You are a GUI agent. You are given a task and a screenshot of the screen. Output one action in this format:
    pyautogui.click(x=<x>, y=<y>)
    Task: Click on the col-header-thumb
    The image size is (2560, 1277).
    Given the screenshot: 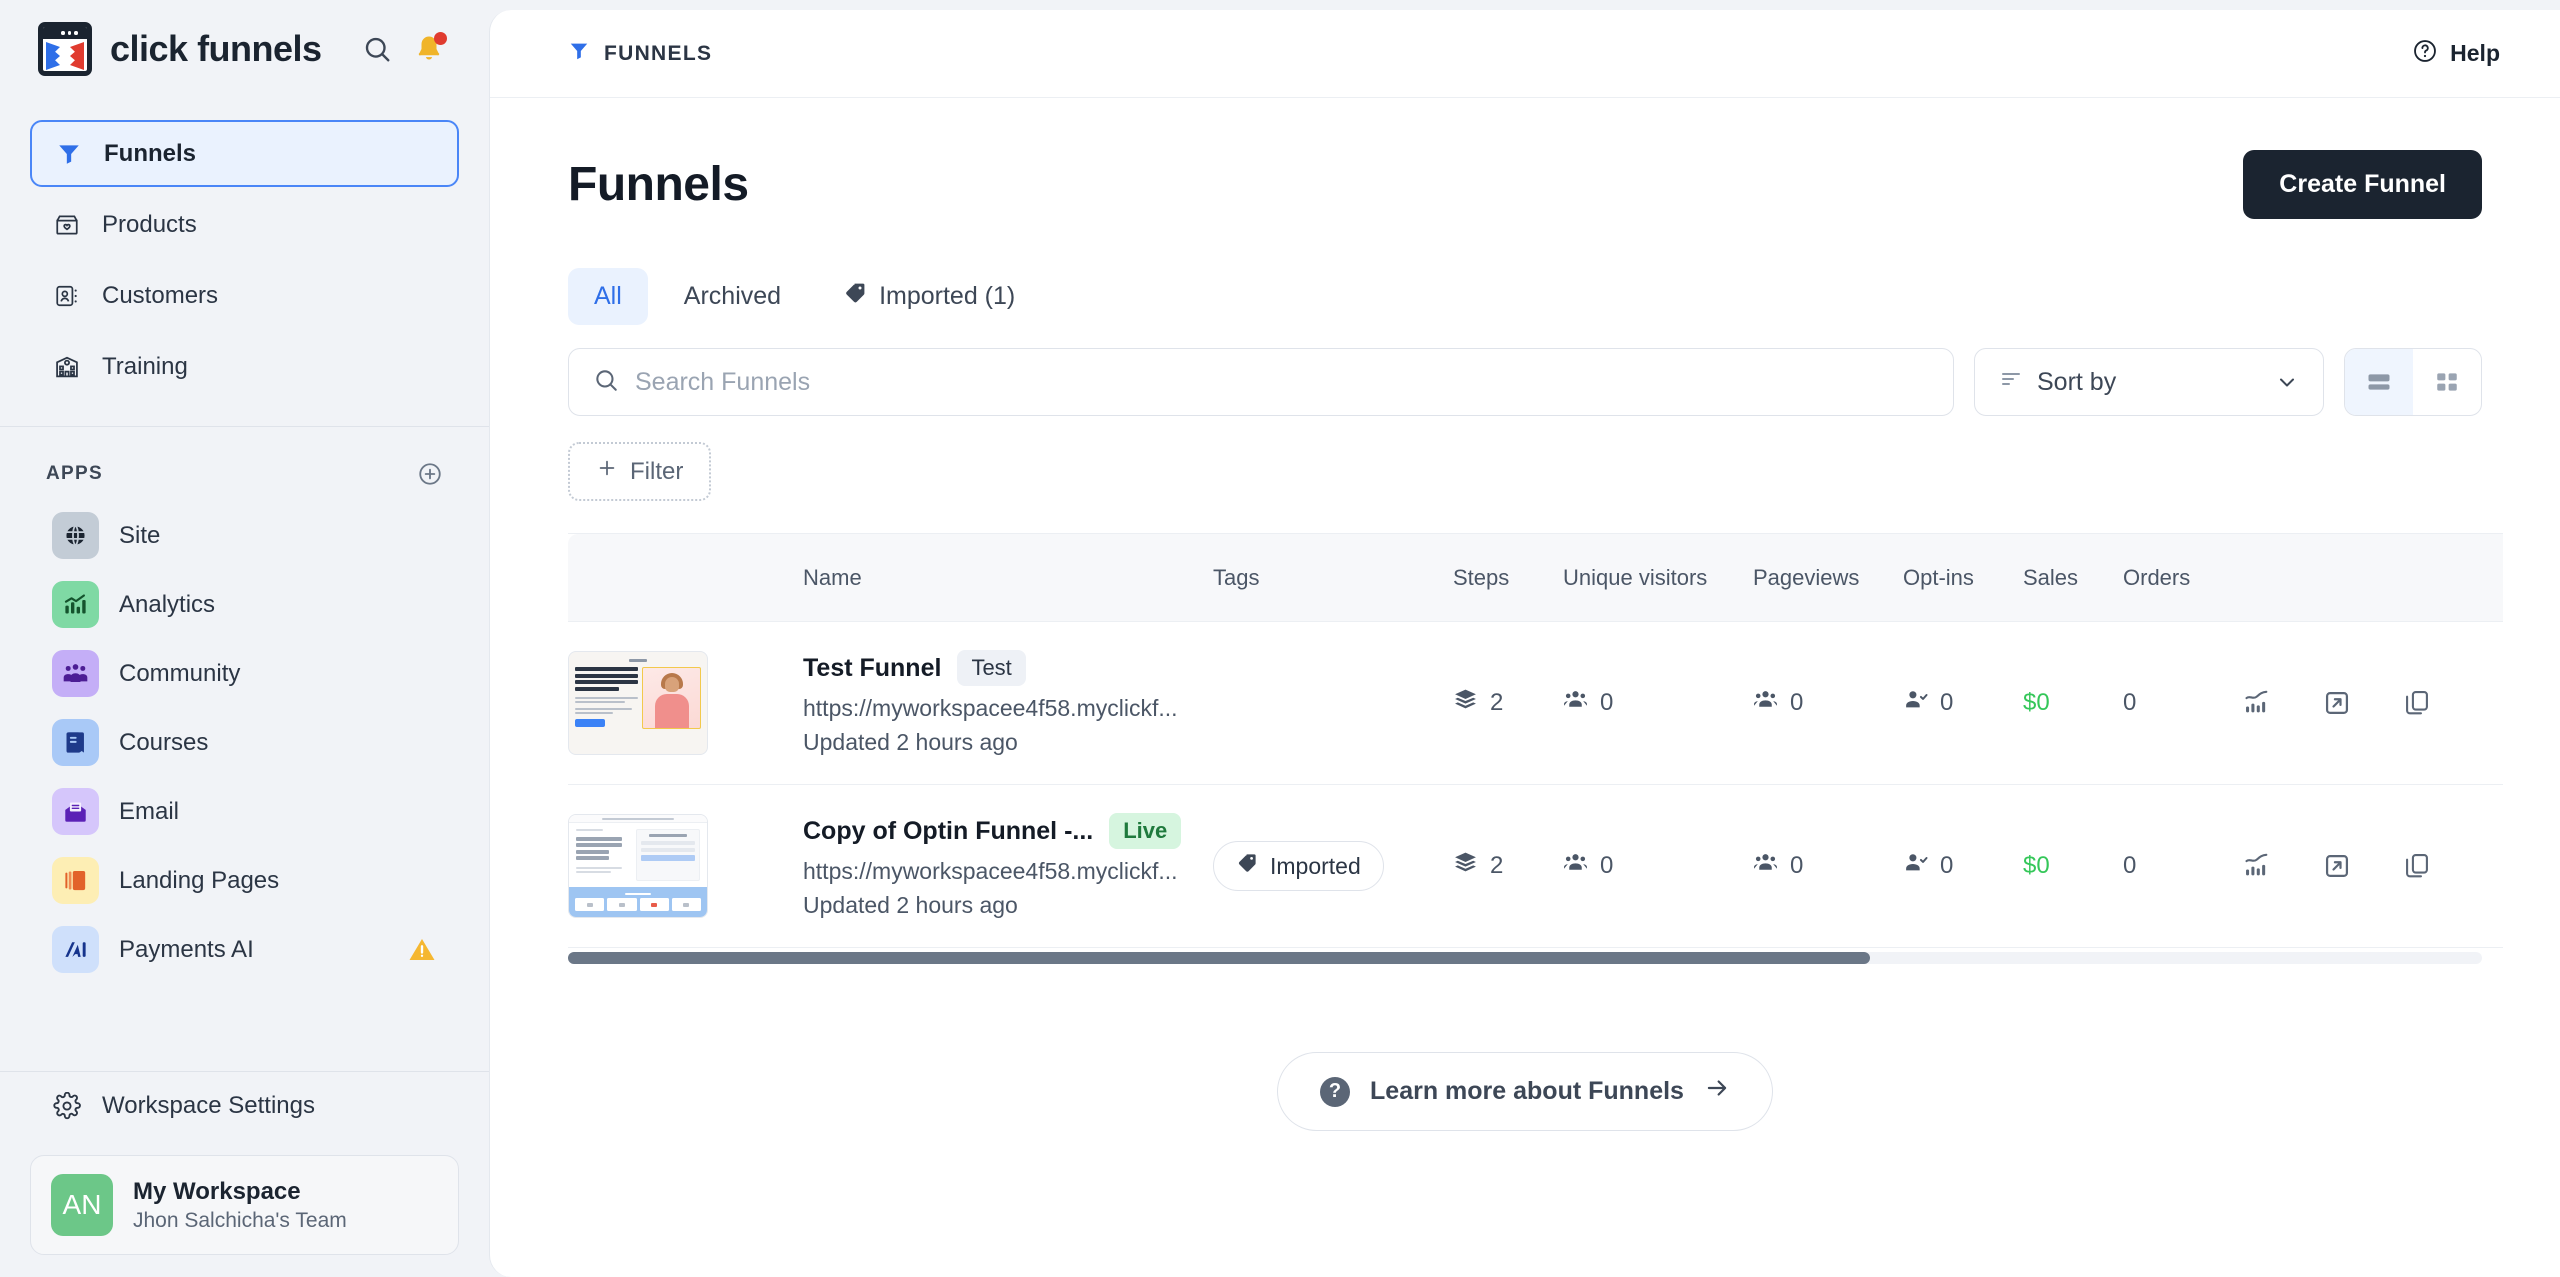 What is the action you would take?
    pyautogui.click(x=685, y=577)
    